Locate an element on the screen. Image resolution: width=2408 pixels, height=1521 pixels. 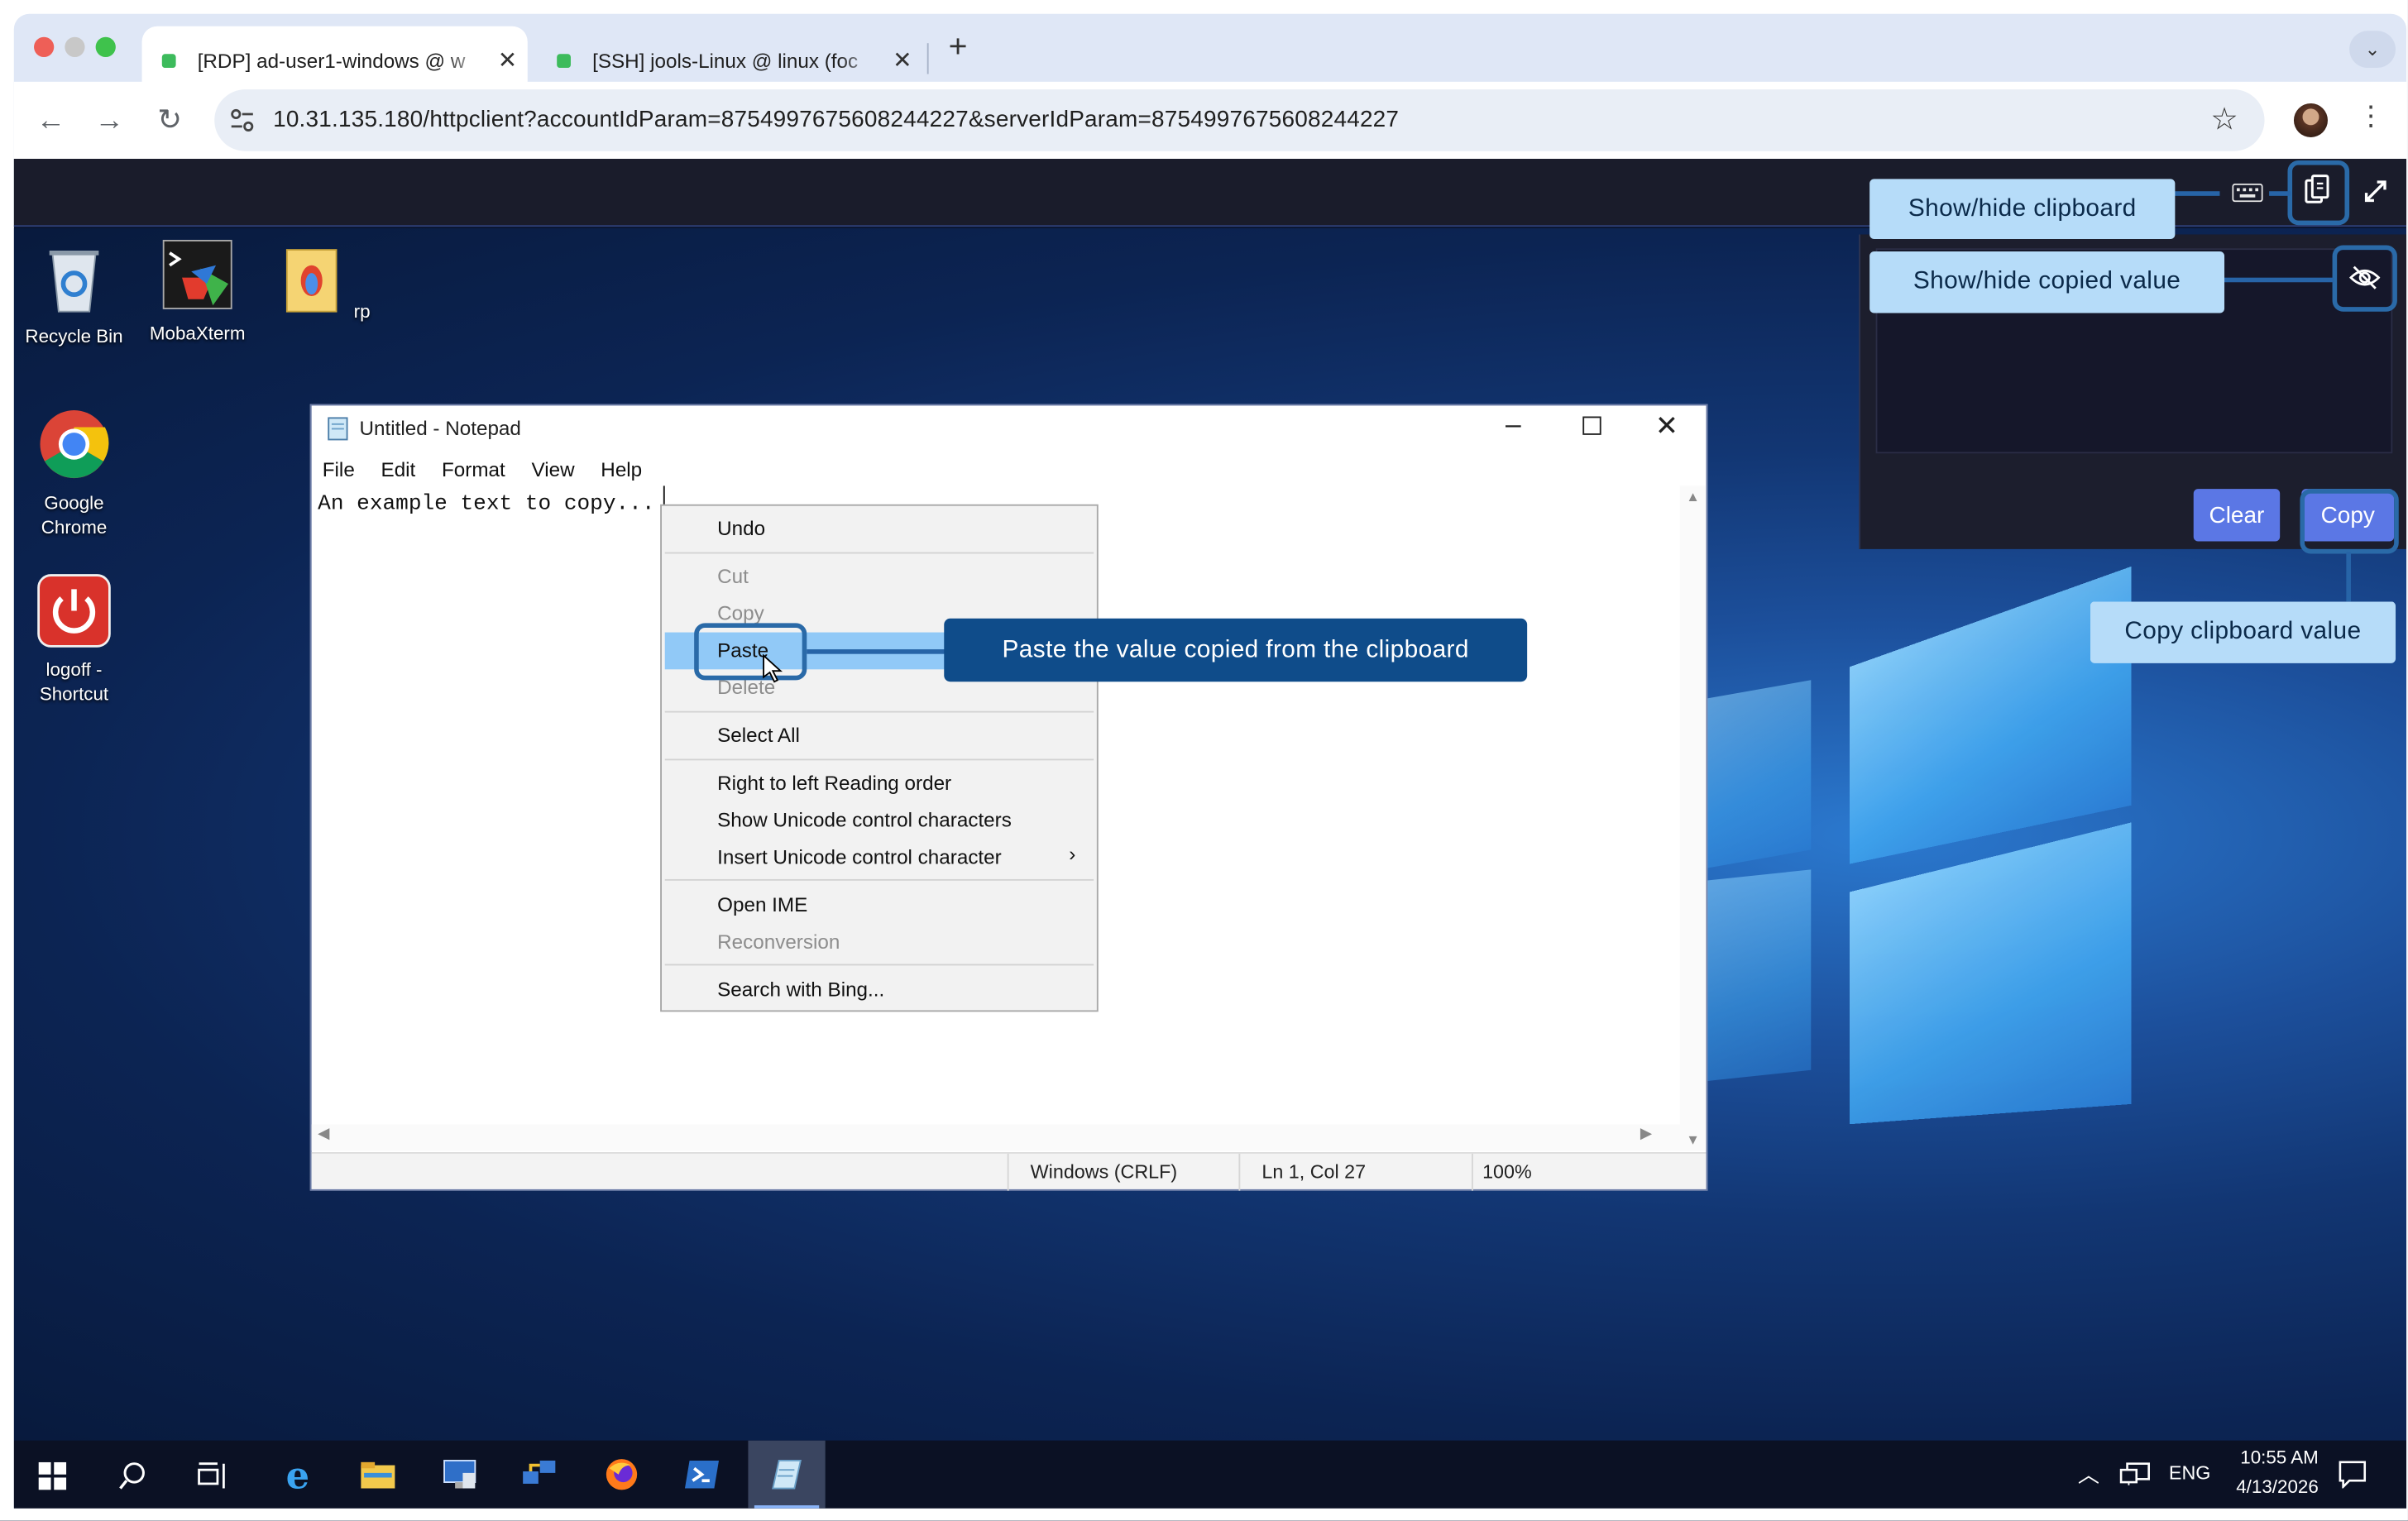
back-icon: ← is located at coordinates (50, 122).